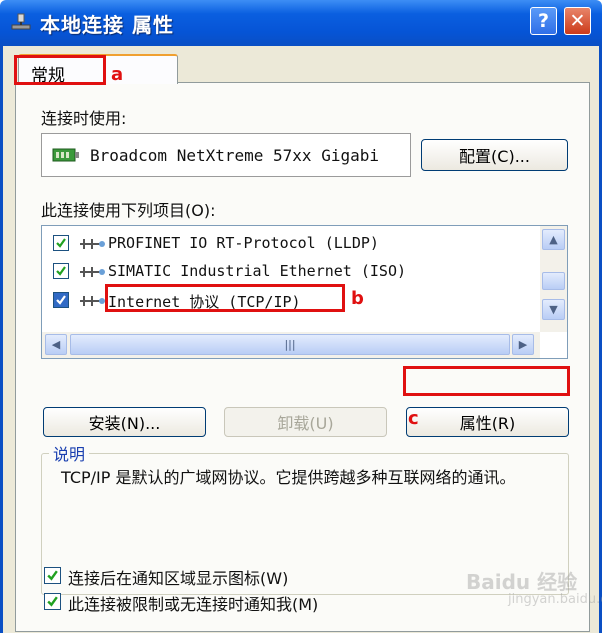  I want to click on scroll-thumb, so click(553, 281).